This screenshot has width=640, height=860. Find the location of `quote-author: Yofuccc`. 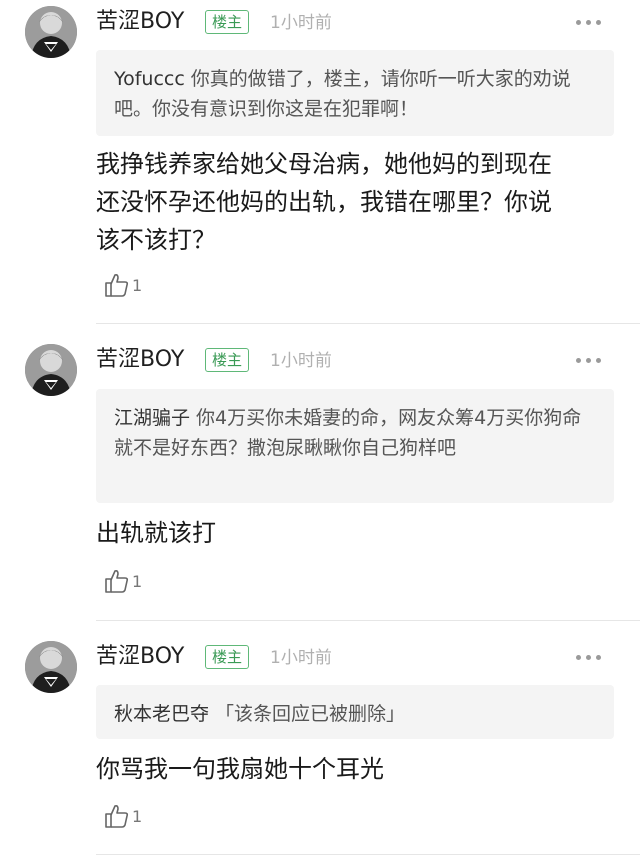

quote-author: Yofuccc is located at coordinates (149, 79).